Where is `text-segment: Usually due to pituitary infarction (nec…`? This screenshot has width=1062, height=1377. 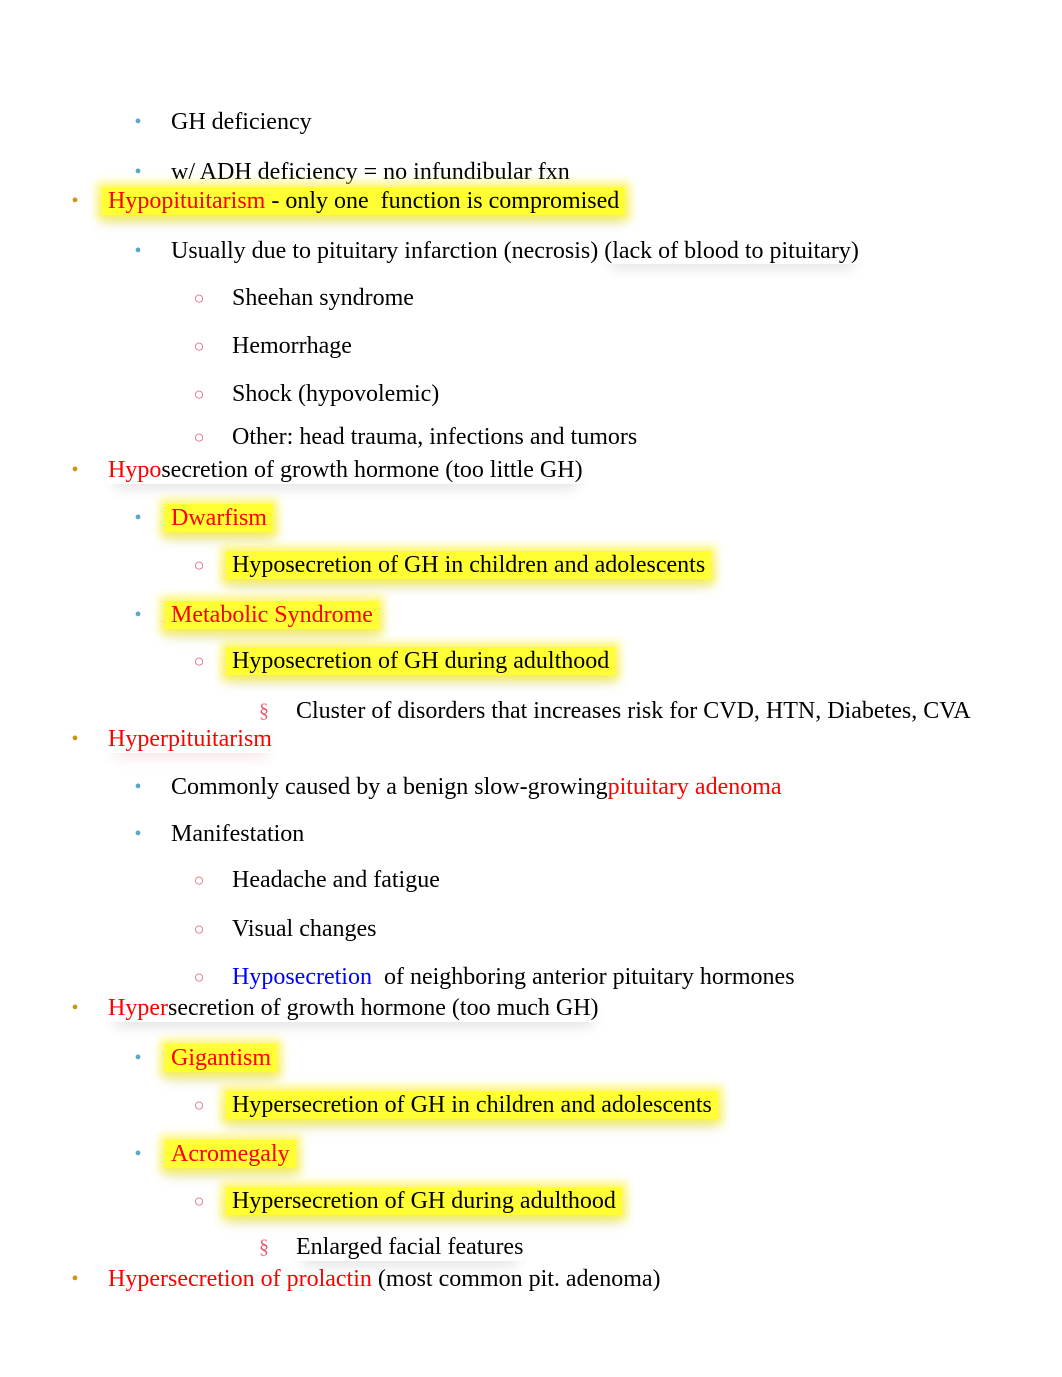
text-segment: Usually due to pituitary infarction (nec… is located at coordinates (388, 251).